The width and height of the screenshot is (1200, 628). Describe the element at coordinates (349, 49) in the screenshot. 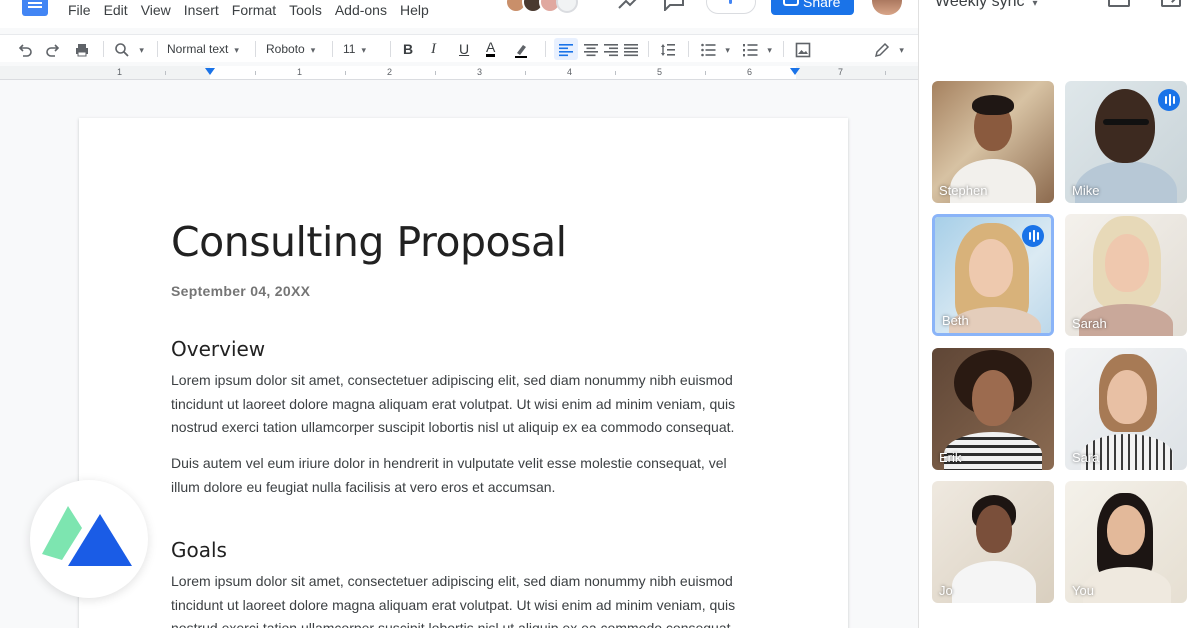

I see `font-size-label: 11` at that location.